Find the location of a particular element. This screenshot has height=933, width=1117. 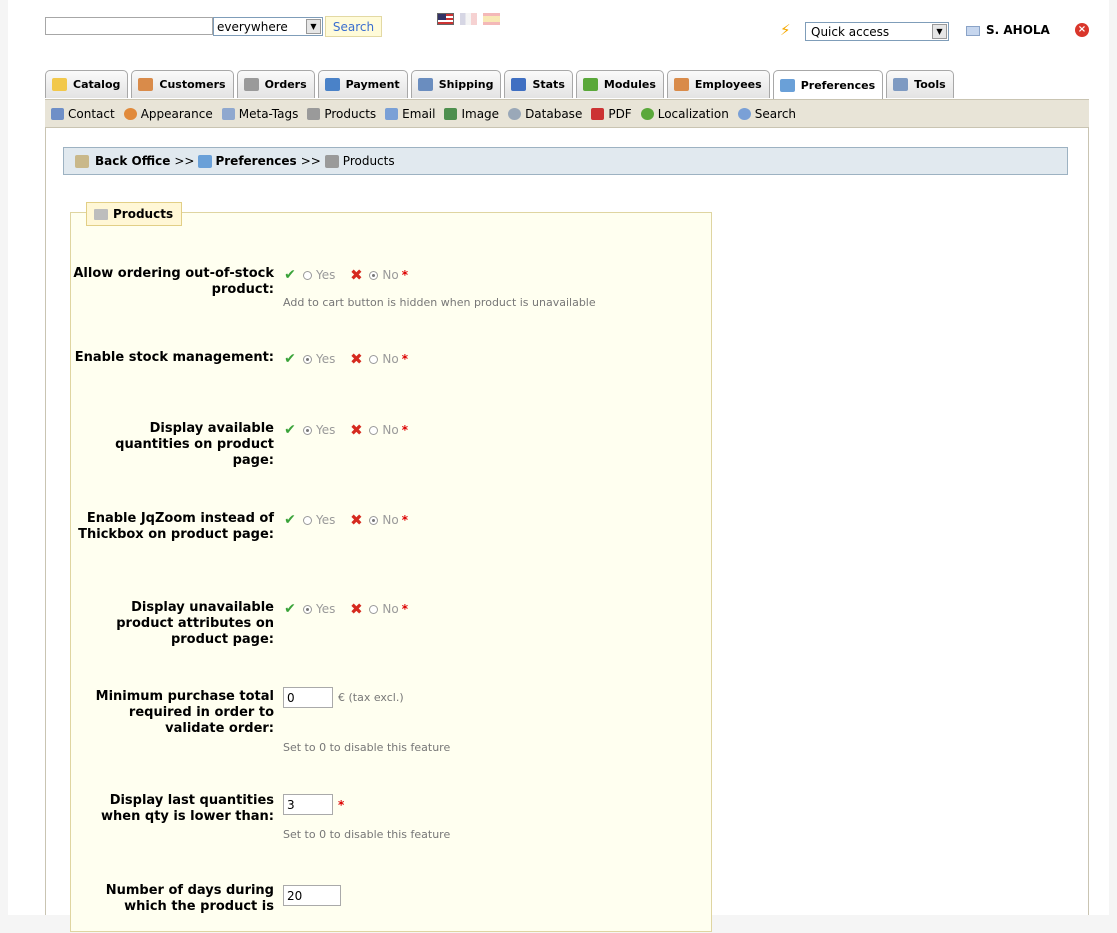

globe-icon is located at coordinates (647, 113).